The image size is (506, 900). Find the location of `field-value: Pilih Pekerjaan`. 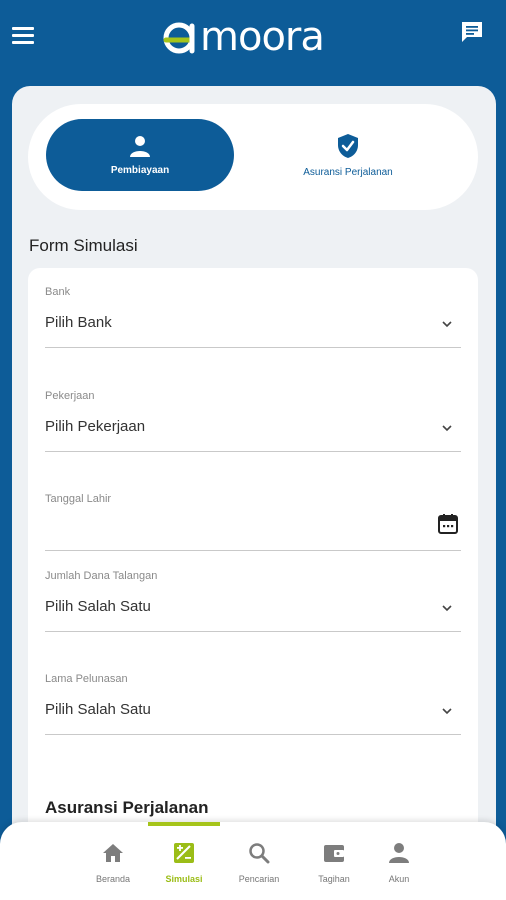

field-value: Pilih Pekerjaan is located at coordinates (95, 426).